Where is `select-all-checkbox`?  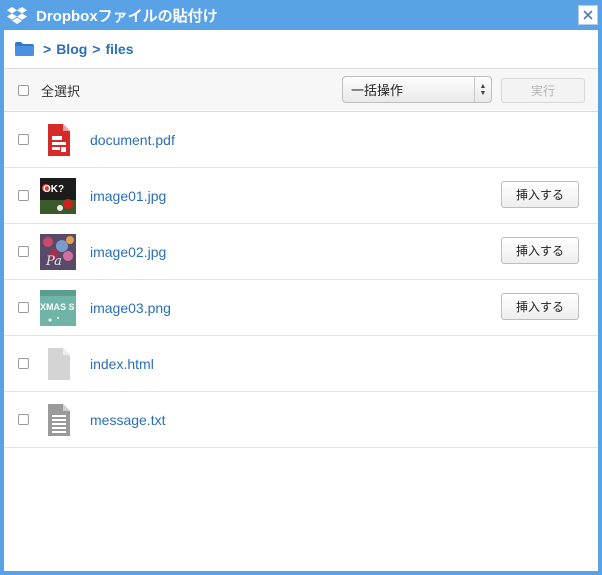
select-all-checkbox is located at coordinates (23, 90).